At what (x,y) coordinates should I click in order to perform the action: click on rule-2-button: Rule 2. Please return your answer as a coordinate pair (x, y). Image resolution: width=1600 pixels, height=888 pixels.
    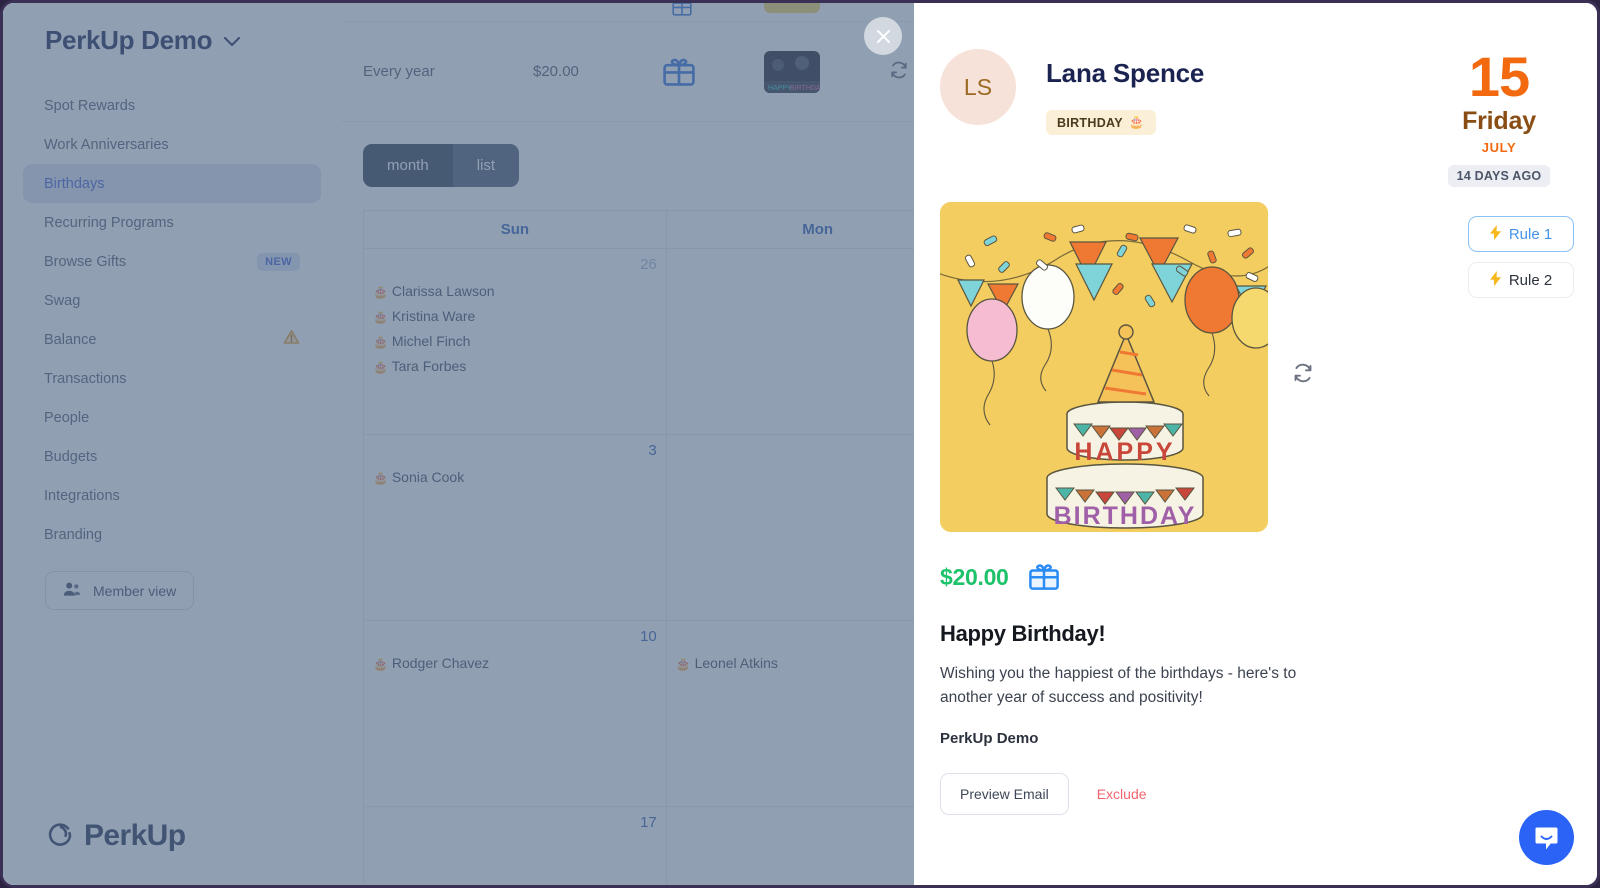
    Looking at the image, I should click on (1521, 280).